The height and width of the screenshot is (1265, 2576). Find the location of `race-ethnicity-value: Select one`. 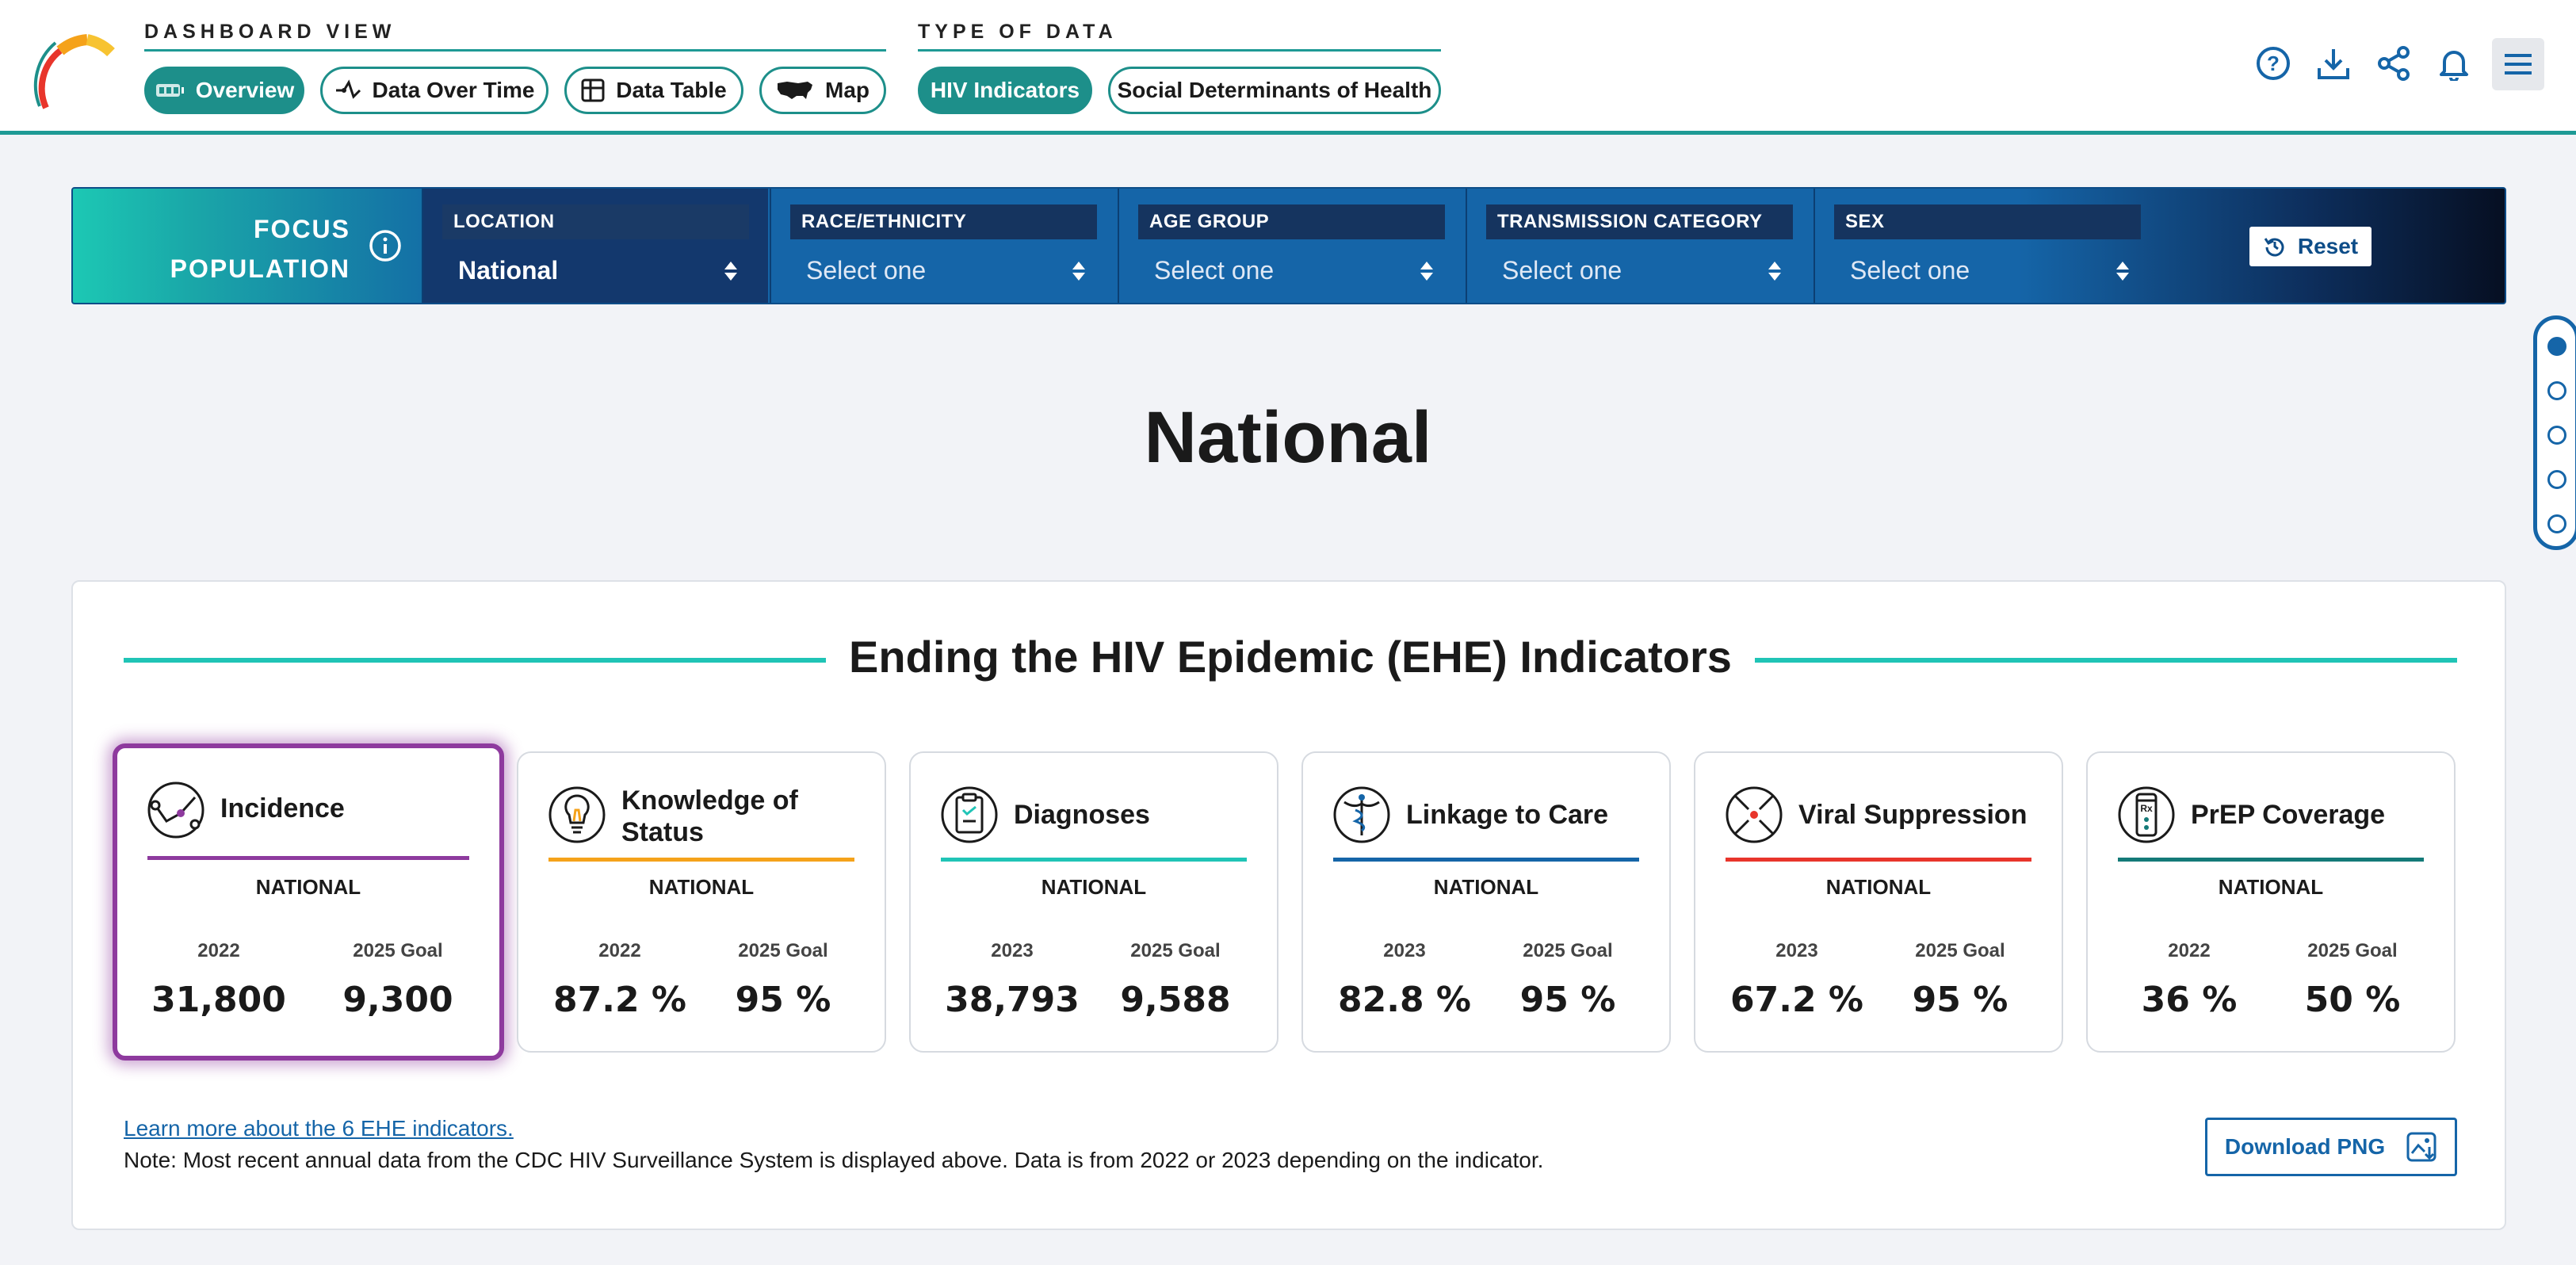

race-ethnicity-value: Select one is located at coordinates (866, 271).